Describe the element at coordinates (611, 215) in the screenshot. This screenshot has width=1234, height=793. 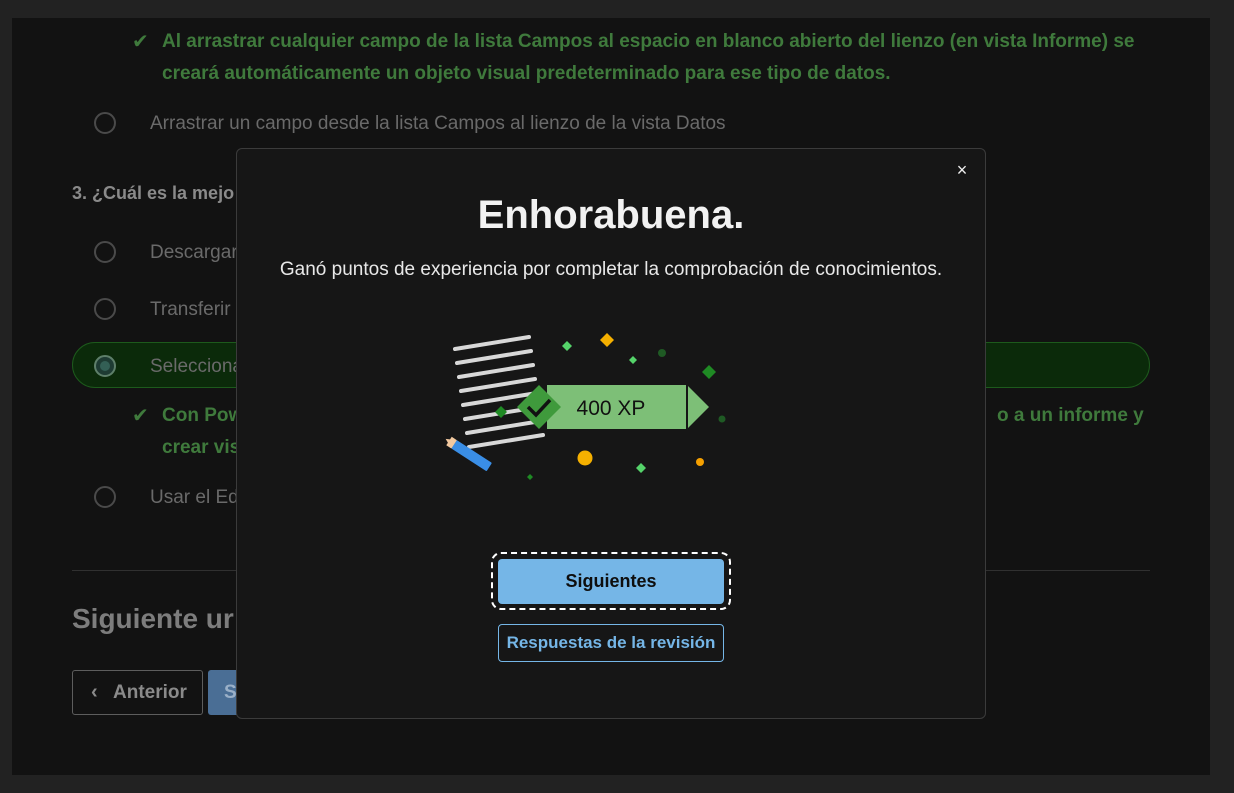
I see `dialog-title: Enhorabuena.` at that location.